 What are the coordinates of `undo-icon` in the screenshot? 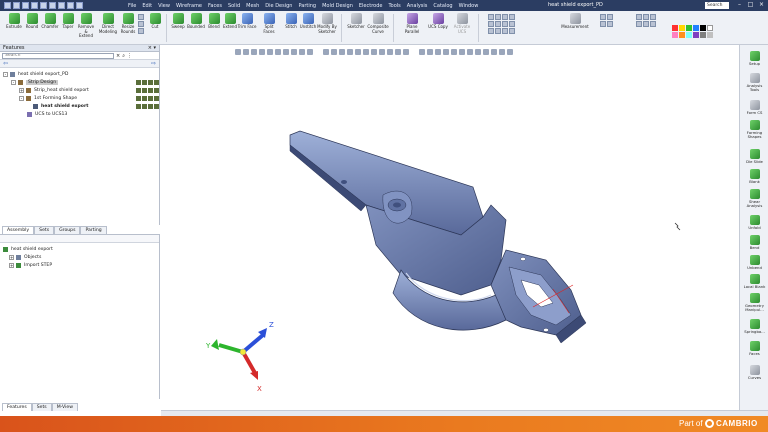 It's located at (34, 5).